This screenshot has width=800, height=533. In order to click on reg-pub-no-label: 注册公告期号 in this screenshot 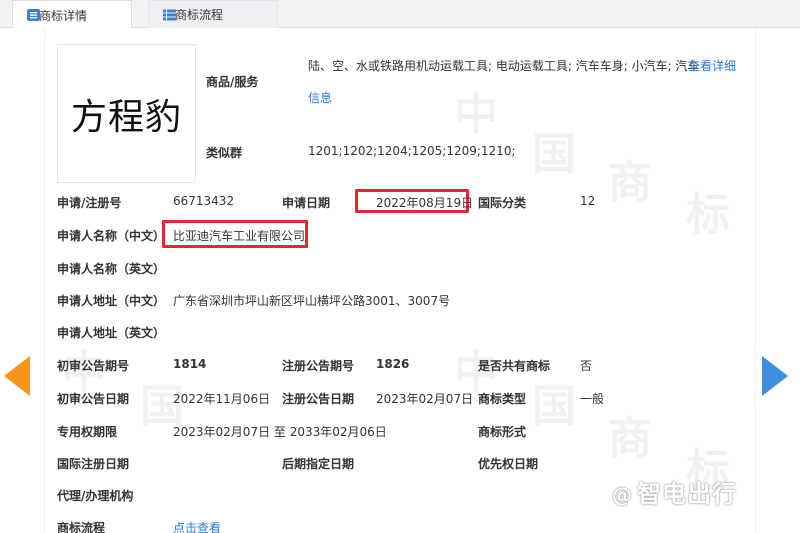, I will do `click(318, 366)`.